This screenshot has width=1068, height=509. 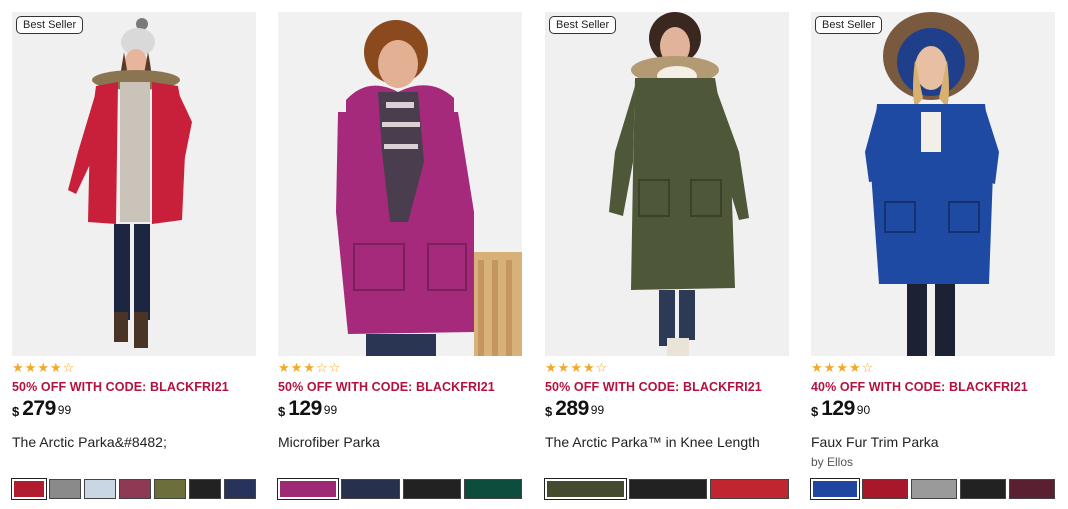 What do you see at coordinates (329, 442) in the screenshot?
I see `product-name-link: Microfiber Parka` at bounding box center [329, 442].